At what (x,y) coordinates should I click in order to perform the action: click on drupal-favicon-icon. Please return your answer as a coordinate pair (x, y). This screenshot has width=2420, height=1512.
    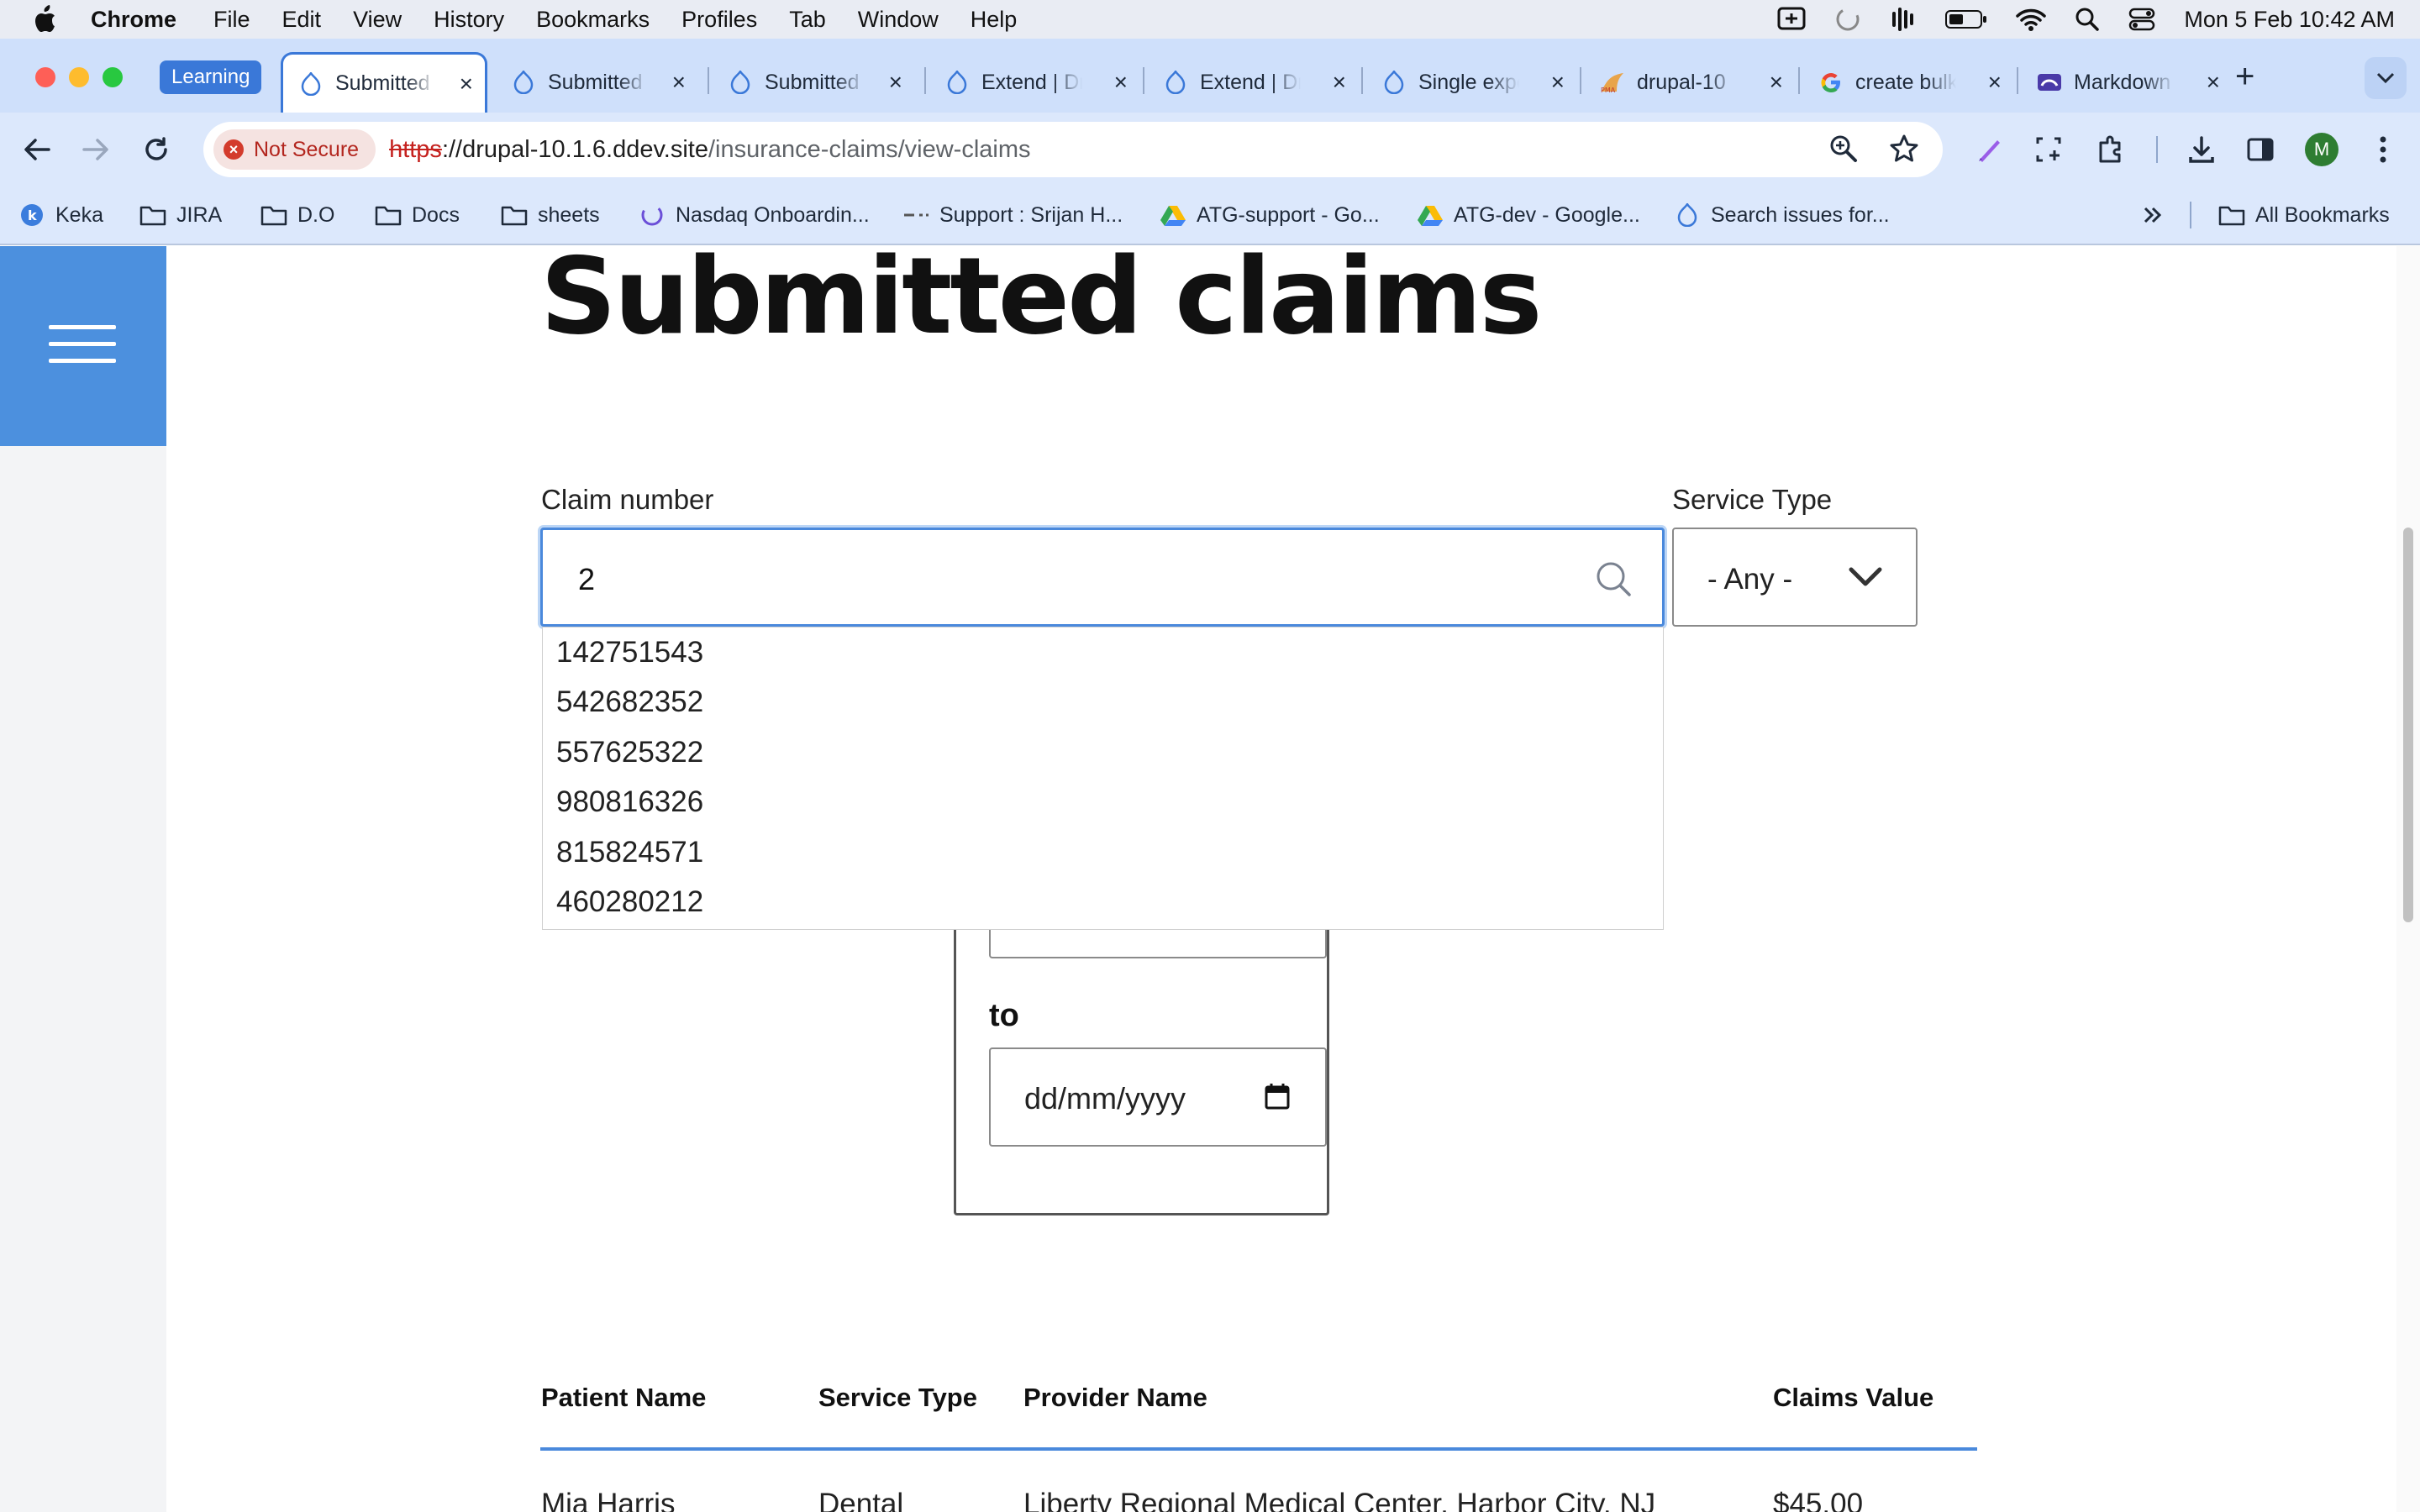
    Looking at the image, I should click on (957, 82).